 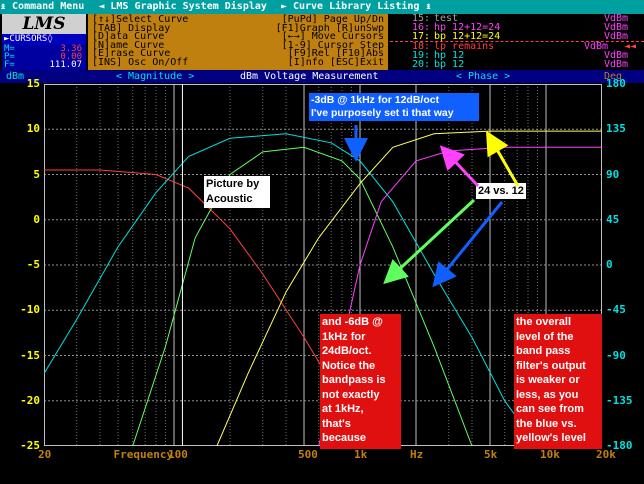 I want to click on annotation-24-vs-12: 24 vs. 12, so click(x=501, y=191).